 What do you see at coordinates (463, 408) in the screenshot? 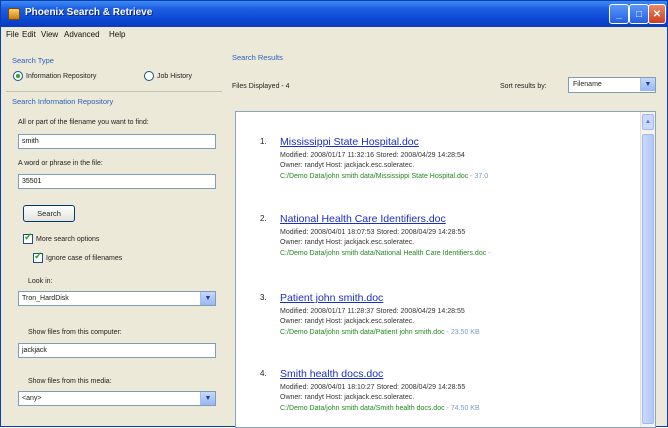
I see `result-size: - 74.50 KB` at bounding box center [463, 408].